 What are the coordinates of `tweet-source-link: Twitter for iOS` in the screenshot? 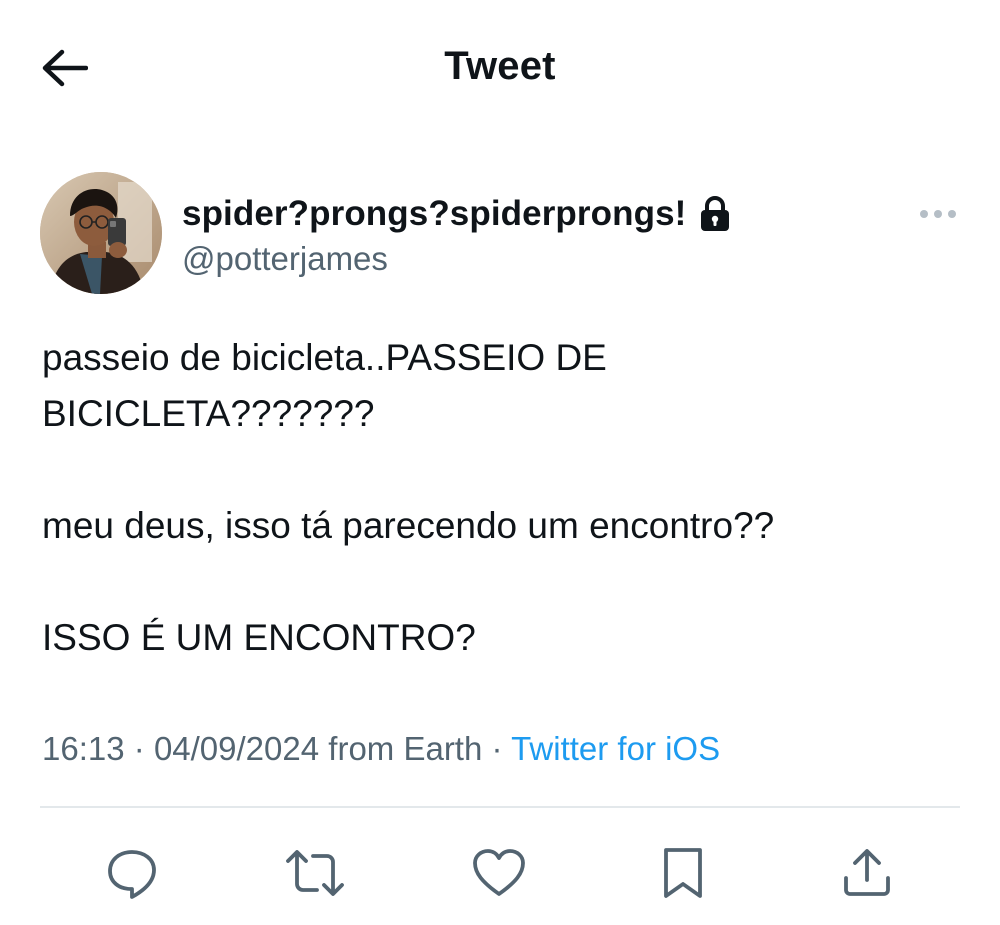 It's located at (615, 748).